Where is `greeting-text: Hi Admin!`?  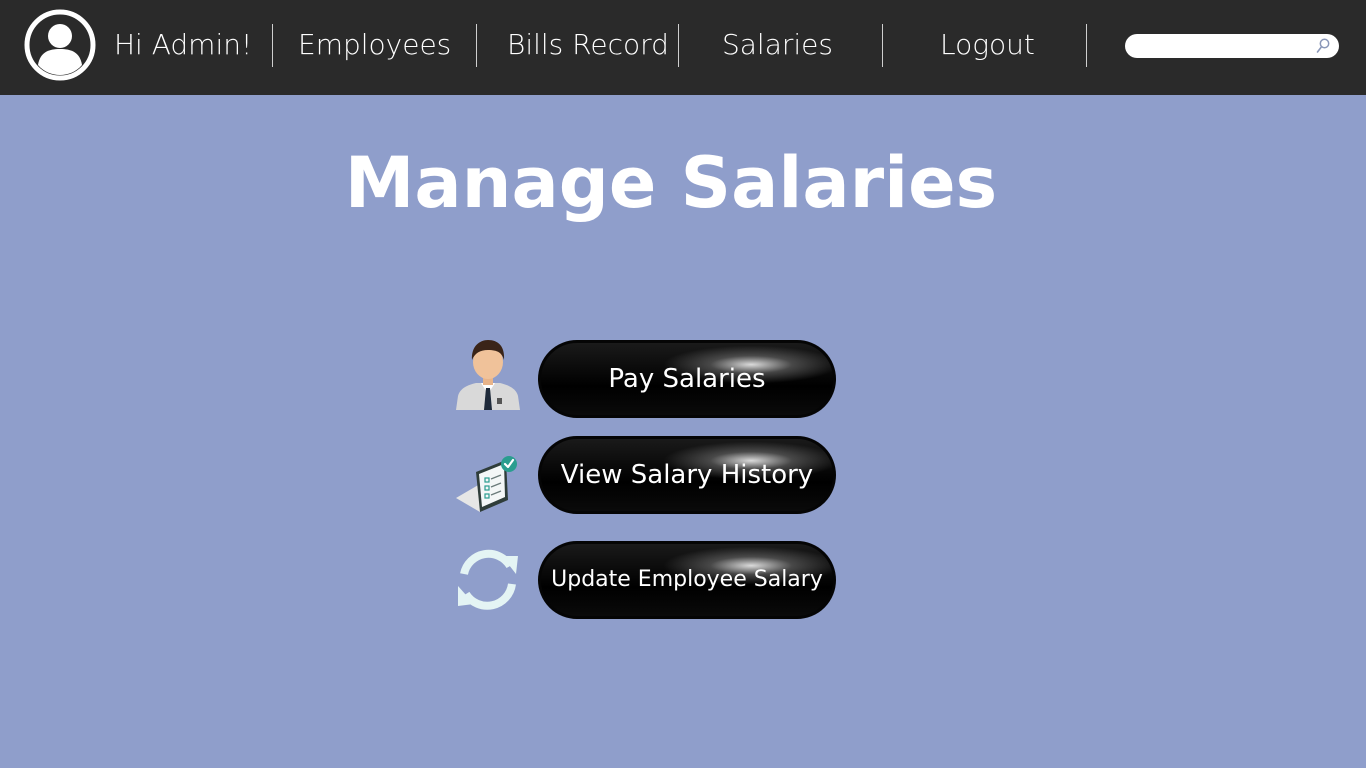 greeting-text: Hi Admin! is located at coordinates (183, 44).